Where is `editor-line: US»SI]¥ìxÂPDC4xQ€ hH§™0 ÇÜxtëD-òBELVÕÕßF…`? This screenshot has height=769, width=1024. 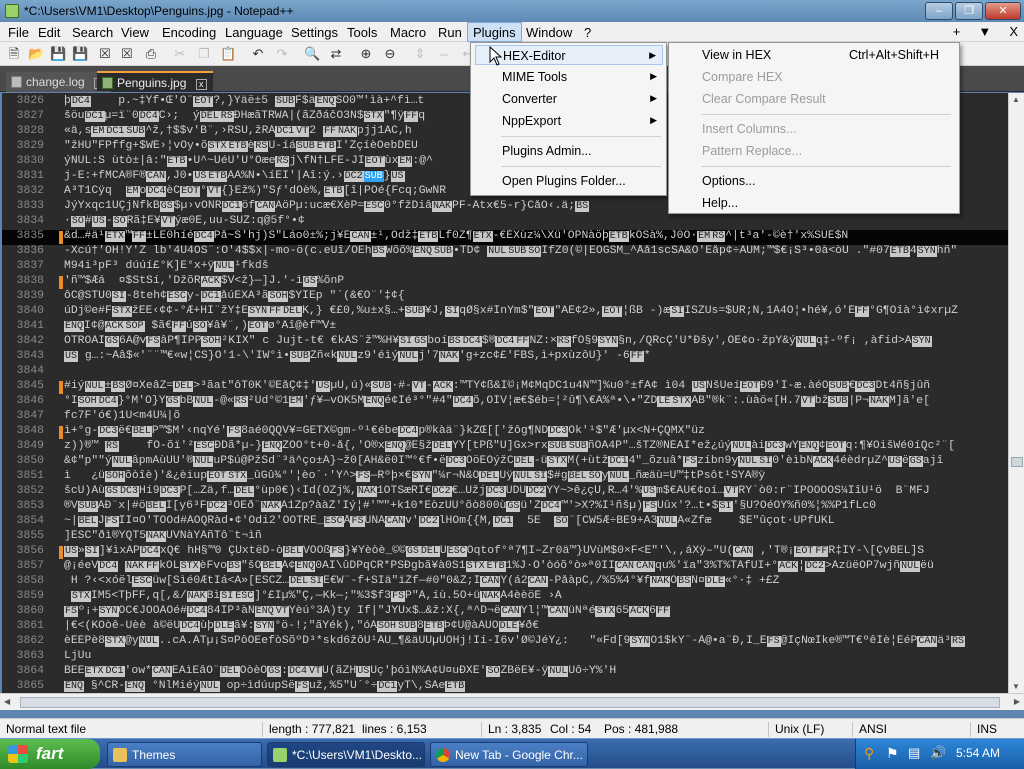 editor-line: US»SI]¥ìxÂPDC4xQ€ hH§™0 ÇÜxtëD-òBELVÕÕßF… is located at coordinates (536, 551).